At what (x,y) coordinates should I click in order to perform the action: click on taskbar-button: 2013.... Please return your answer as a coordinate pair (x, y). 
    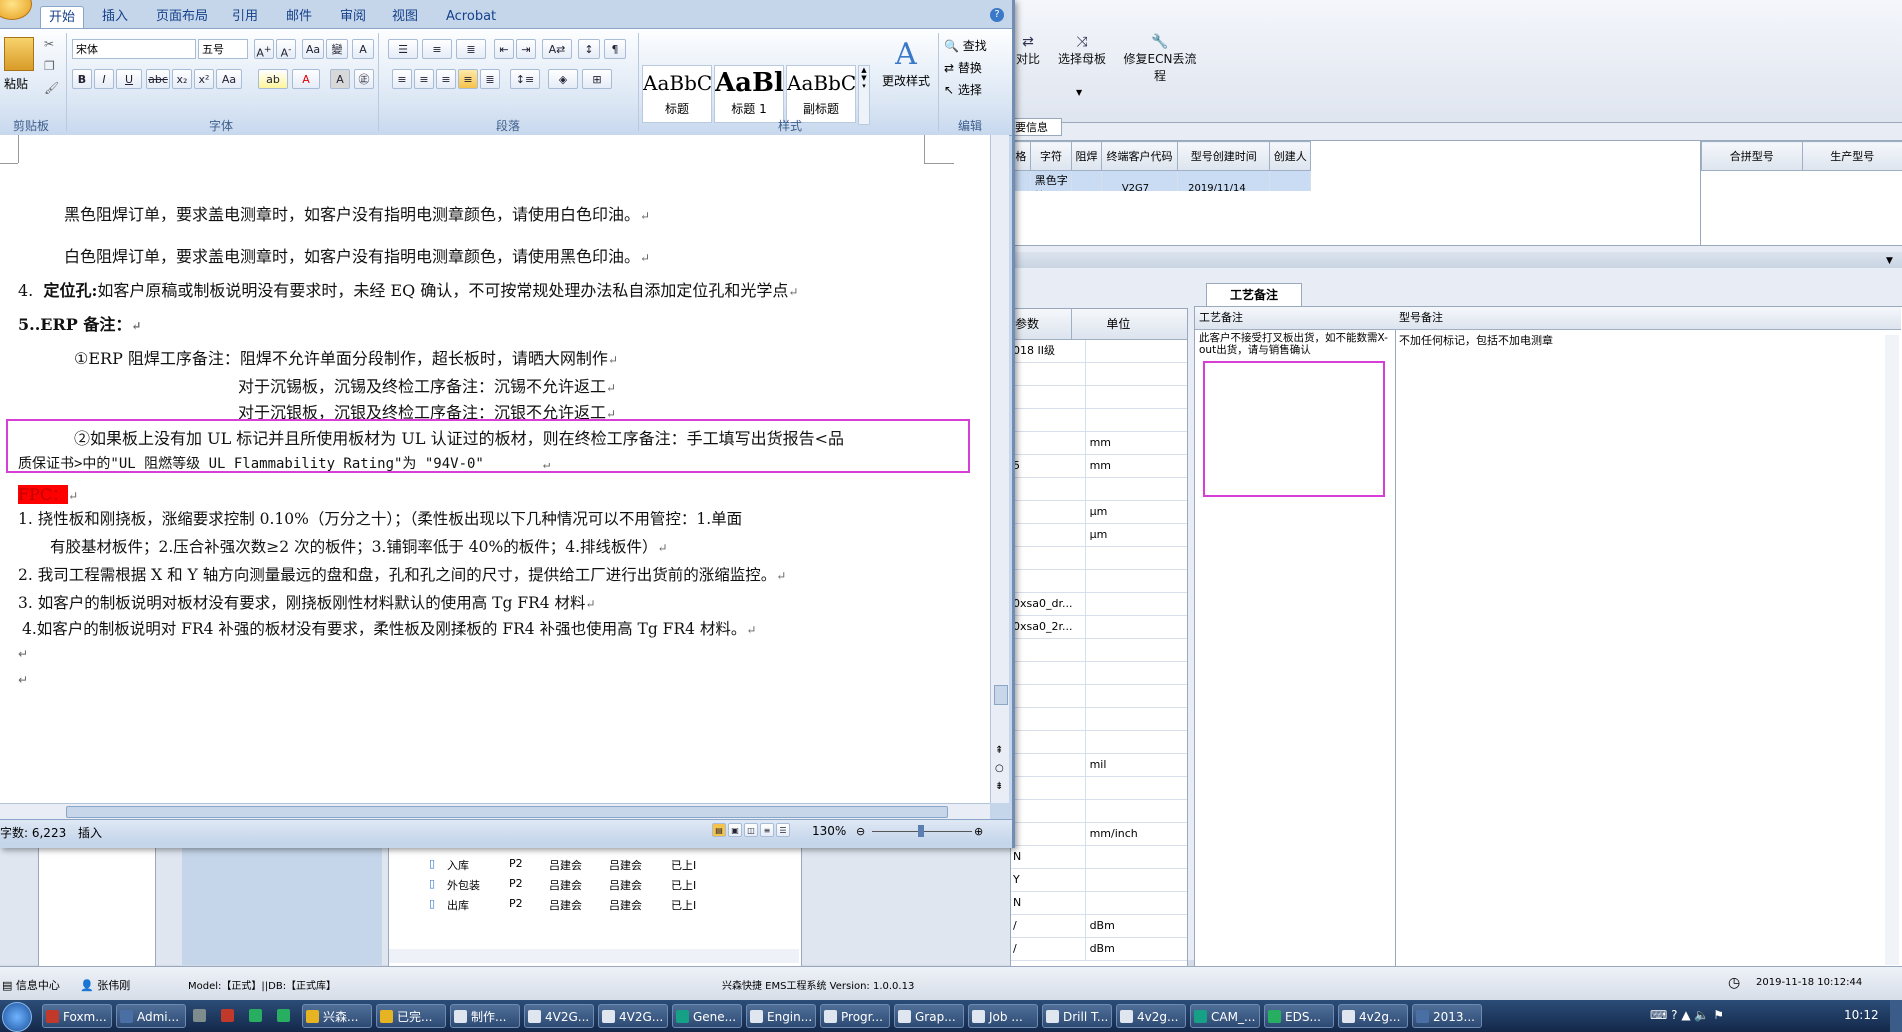
    Looking at the image, I should click on (1447, 1016).